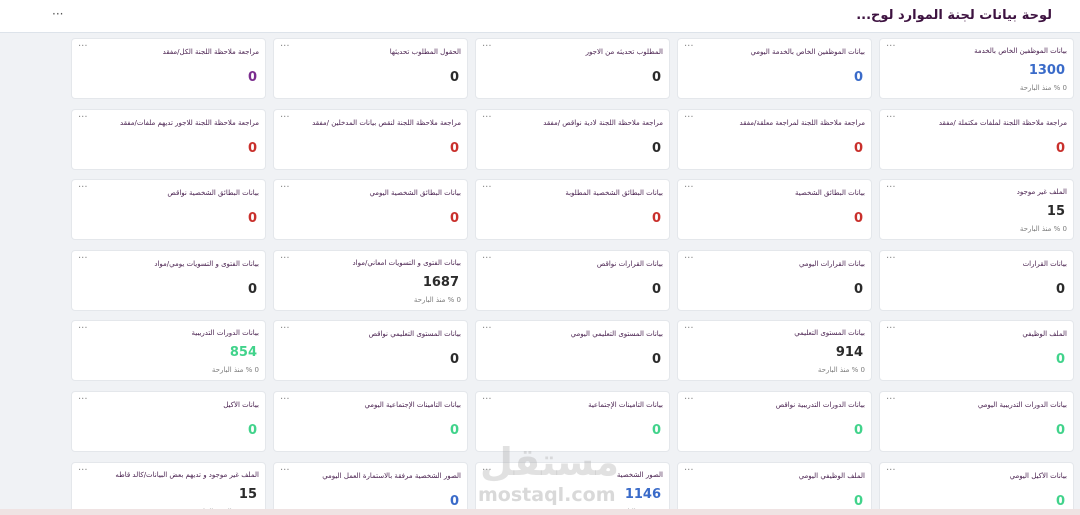 The width and height of the screenshot is (1080, 515). What do you see at coordinates (572, 351) in the screenshot?
I see `stat-card: ··· بيانات المستوى التعليمي اليومي 0` at bounding box center [572, 351].